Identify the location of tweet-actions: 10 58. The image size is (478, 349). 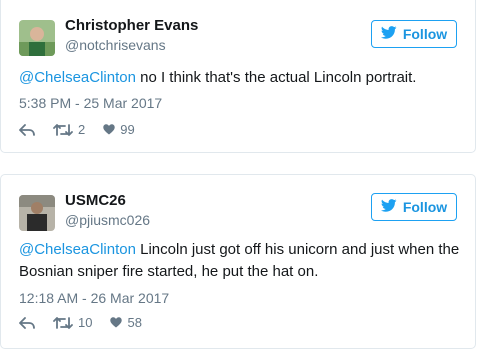
(89, 322).